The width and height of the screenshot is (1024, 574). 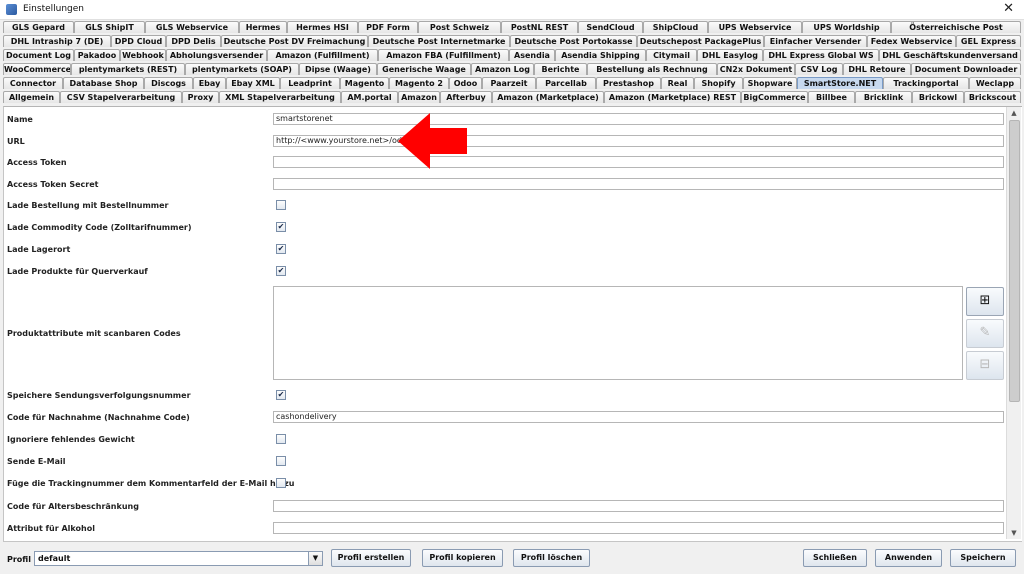 What do you see at coordinates (424, 69) in the screenshot?
I see `tab-generische-waage: Generische Waage` at bounding box center [424, 69].